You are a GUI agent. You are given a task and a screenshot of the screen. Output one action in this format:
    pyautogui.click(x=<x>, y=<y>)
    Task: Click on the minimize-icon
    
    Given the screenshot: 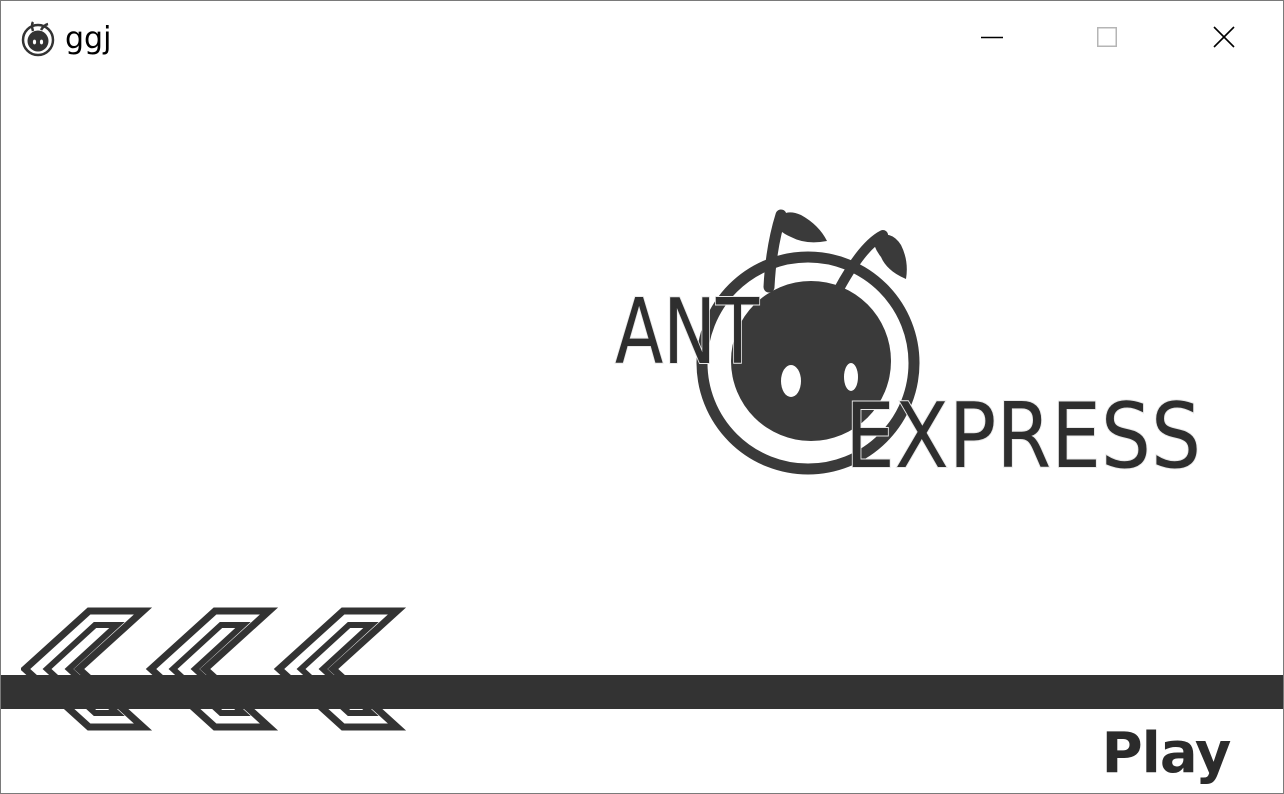 What is the action you would take?
    pyautogui.click(x=992, y=37)
    